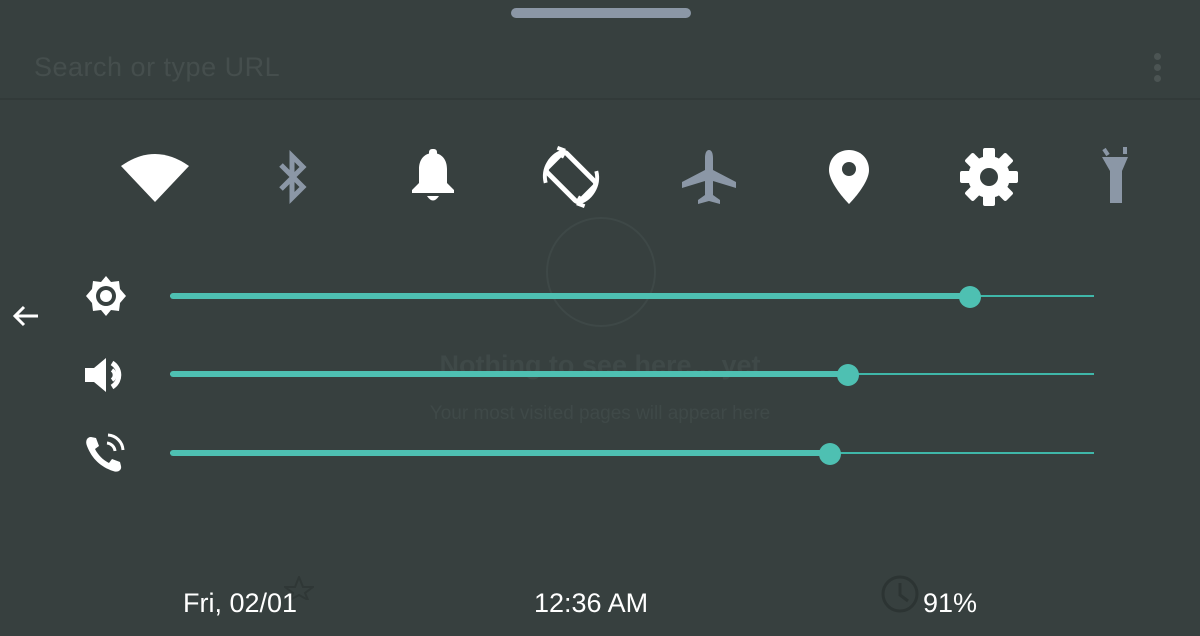 Image resolution: width=1200 pixels, height=636 pixels. I want to click on panel-drag-handle, so click(601, 13).